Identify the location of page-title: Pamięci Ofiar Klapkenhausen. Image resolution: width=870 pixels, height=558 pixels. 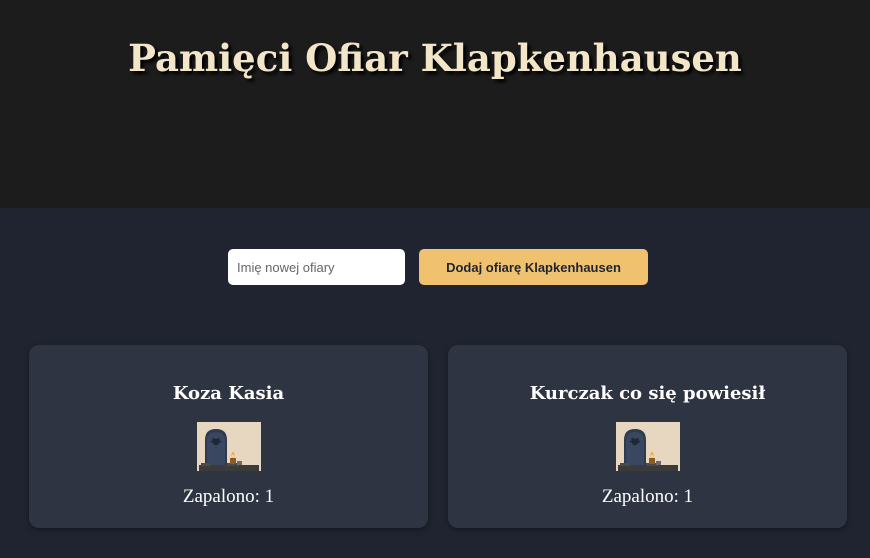
(435, 58).